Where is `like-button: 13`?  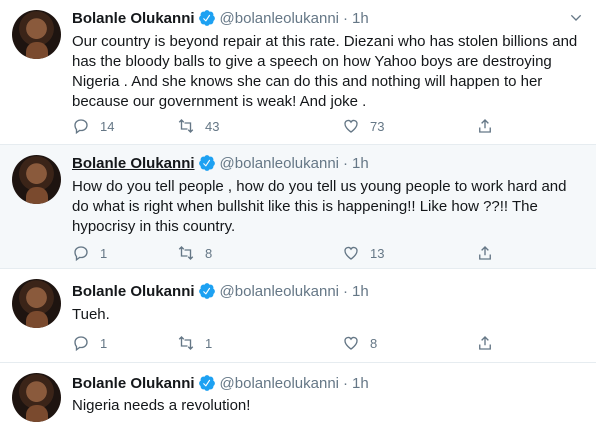 like-button: 13 is located at coordinates (363, 253).